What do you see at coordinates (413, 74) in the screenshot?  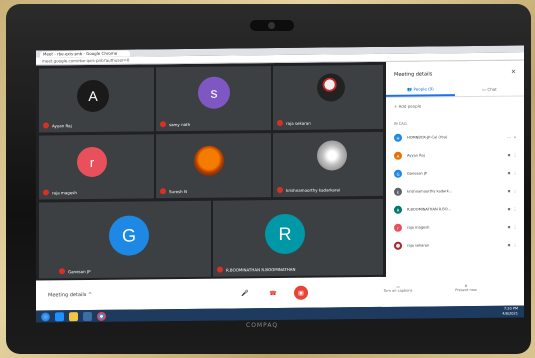 I see `panel-title: Meeting details` at bounding box center [413, 74].